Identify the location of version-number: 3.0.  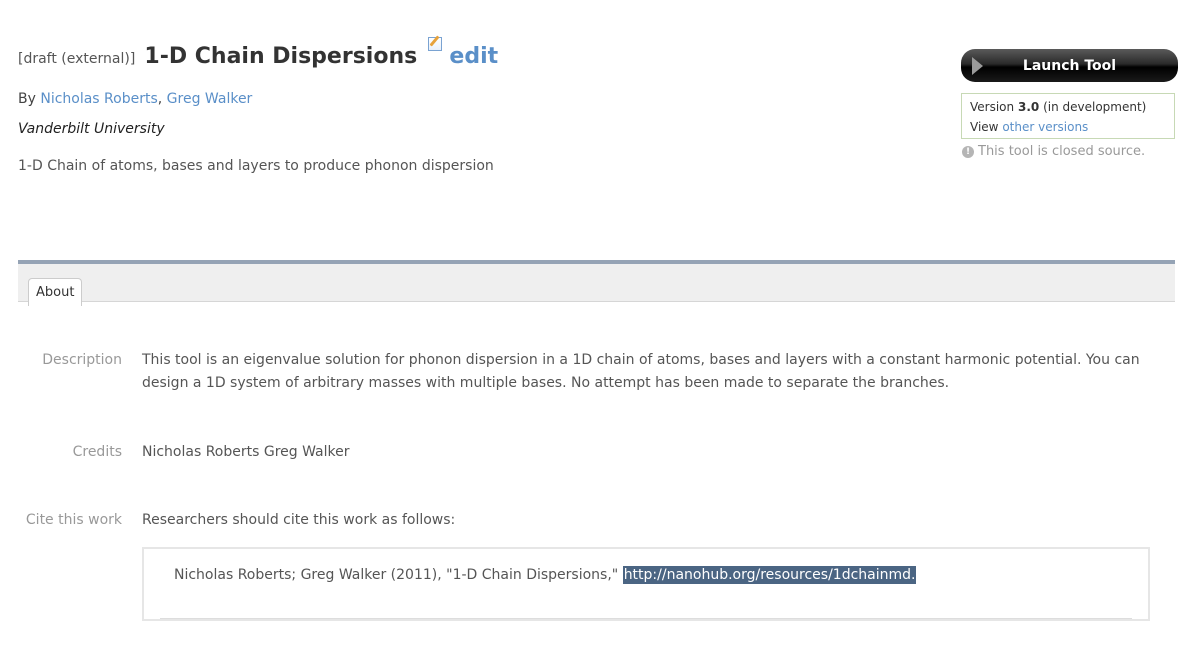
(1028, 107).